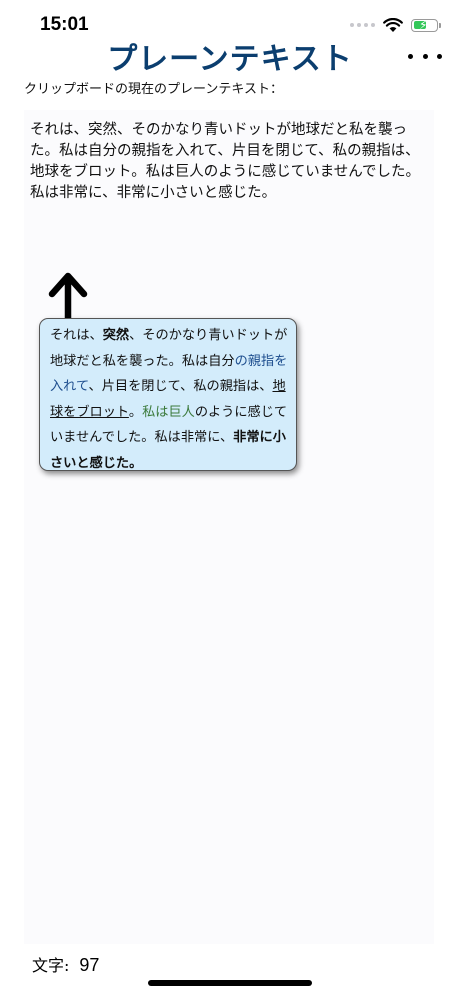 This screenshot has width=460, height=996. Describe the element at coordinates (426, 25) in the screenshot. I see `battery-charging-icon: ⚡` at that location.